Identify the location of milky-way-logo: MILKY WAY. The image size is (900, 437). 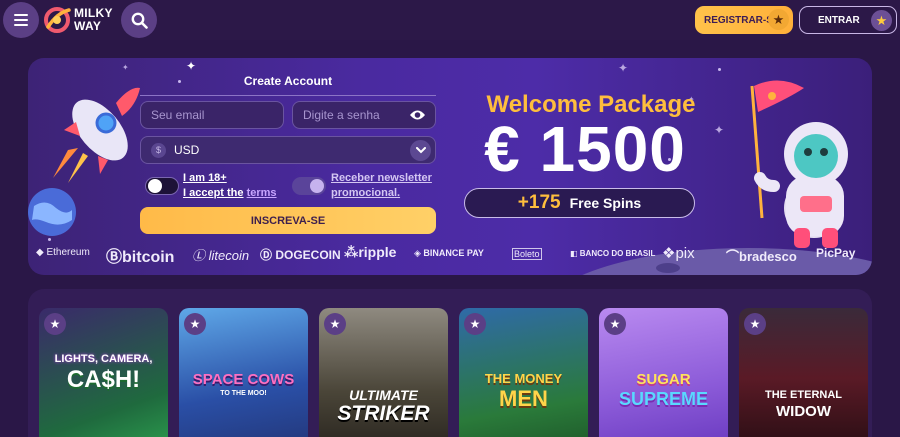
(81, 20).